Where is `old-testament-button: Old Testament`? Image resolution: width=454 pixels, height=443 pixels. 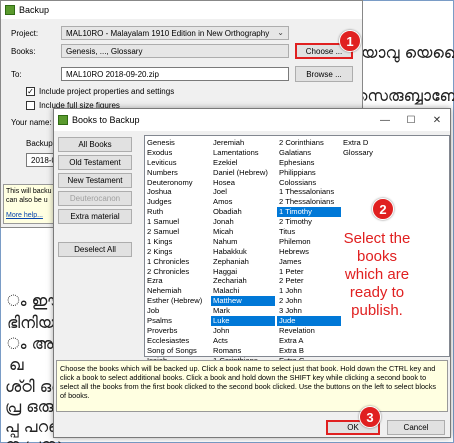 old-testament-button: Old Testament is located at coordinates (95, 162).